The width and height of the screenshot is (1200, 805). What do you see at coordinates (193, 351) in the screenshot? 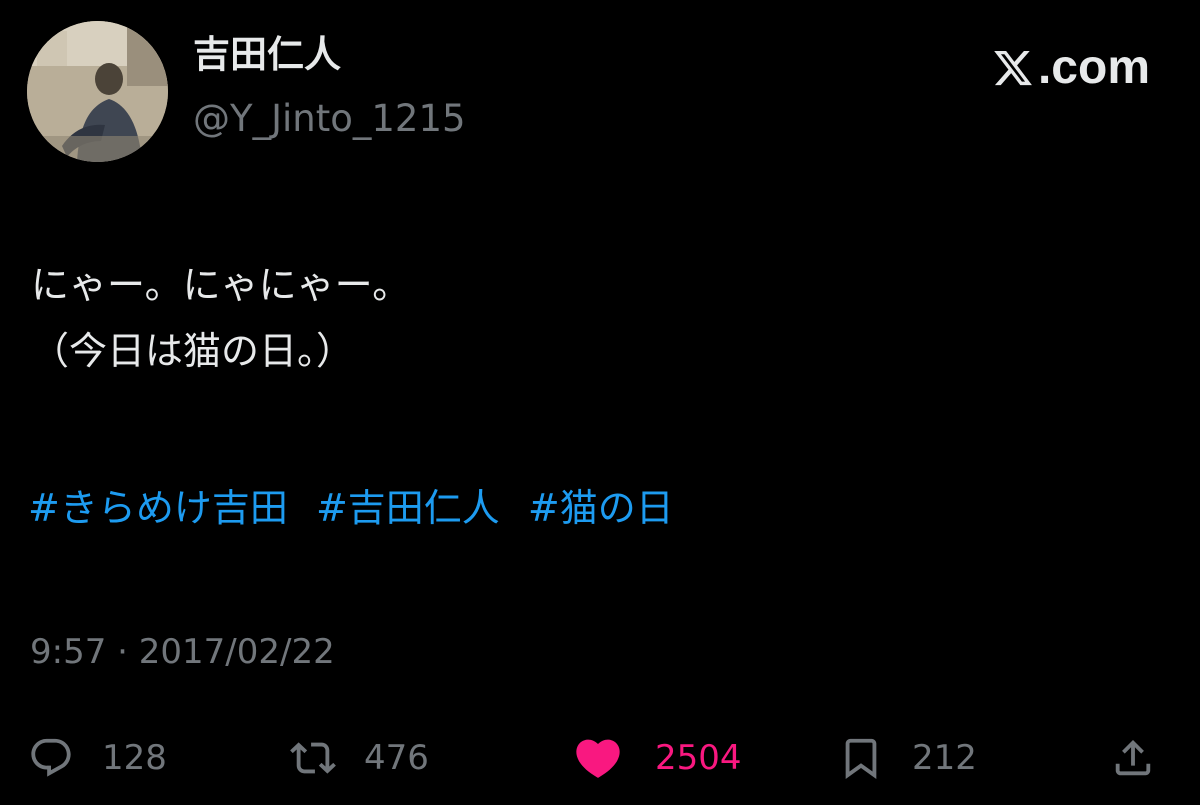
I see `tweet-text-line: （今日は猫の日。）` at bounding box center [193, 351].